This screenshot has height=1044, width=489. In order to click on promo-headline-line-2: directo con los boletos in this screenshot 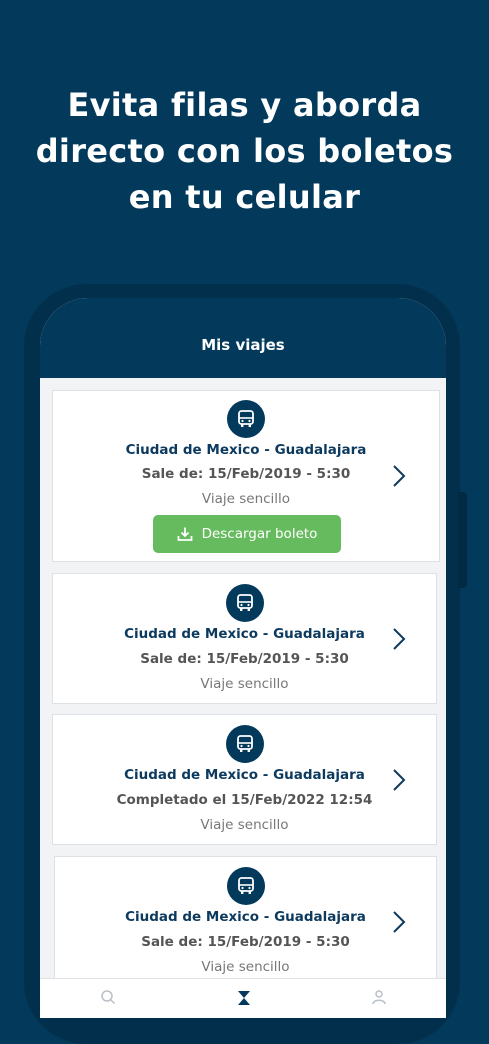, I will do `click(244, 151)`.